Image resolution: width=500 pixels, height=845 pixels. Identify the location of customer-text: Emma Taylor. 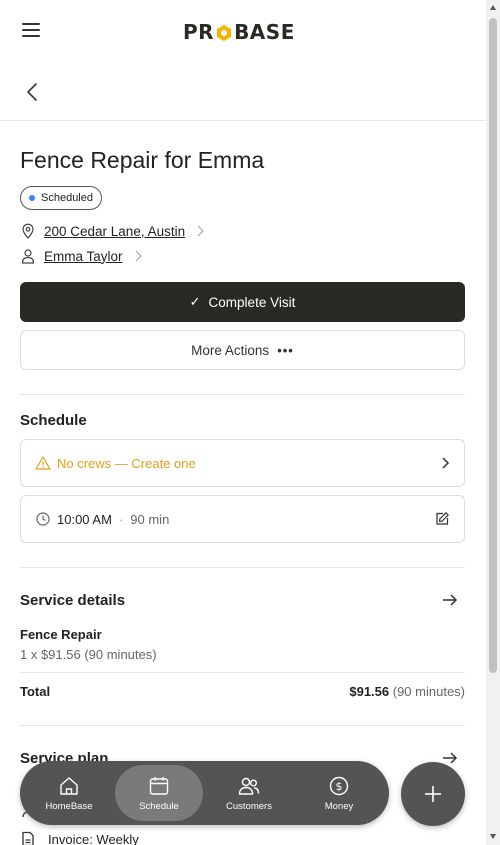
(83, 256).